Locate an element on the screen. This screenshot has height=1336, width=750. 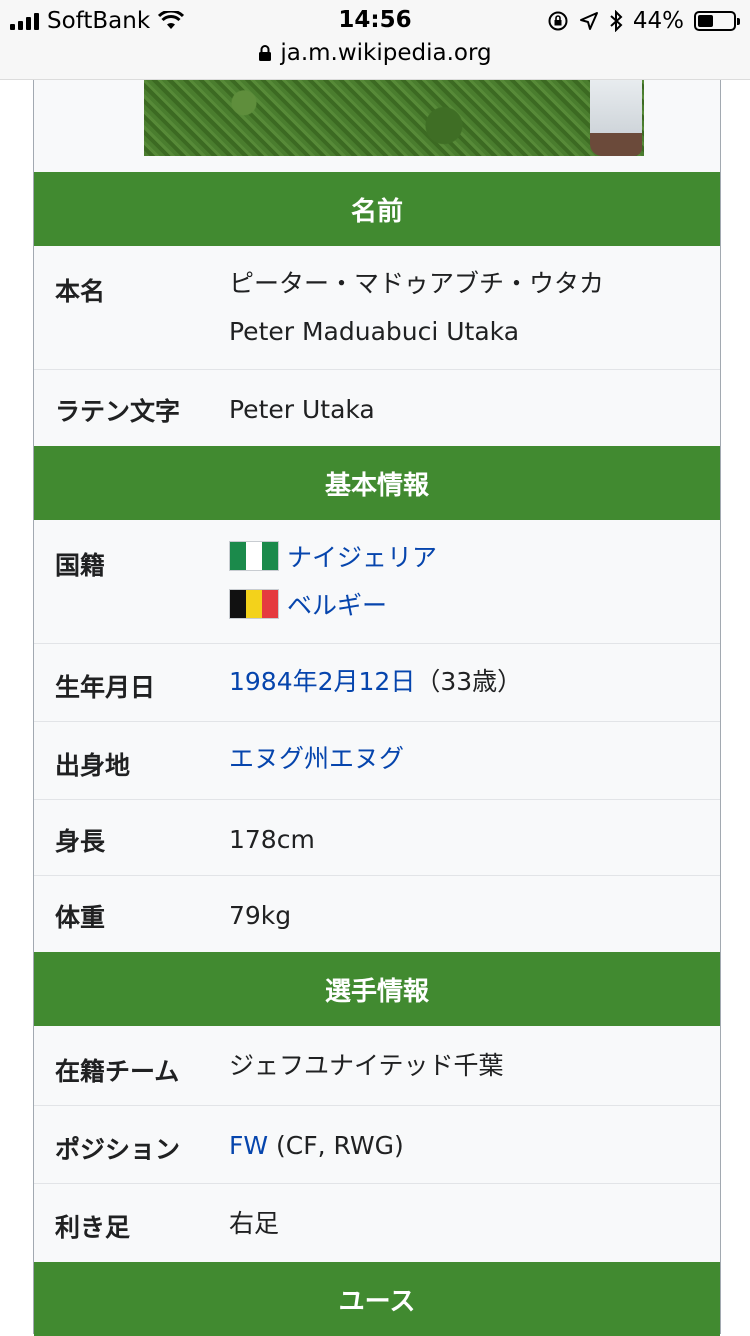
row-foot: 利き足 右足 is located at coordinates (377, 1222).